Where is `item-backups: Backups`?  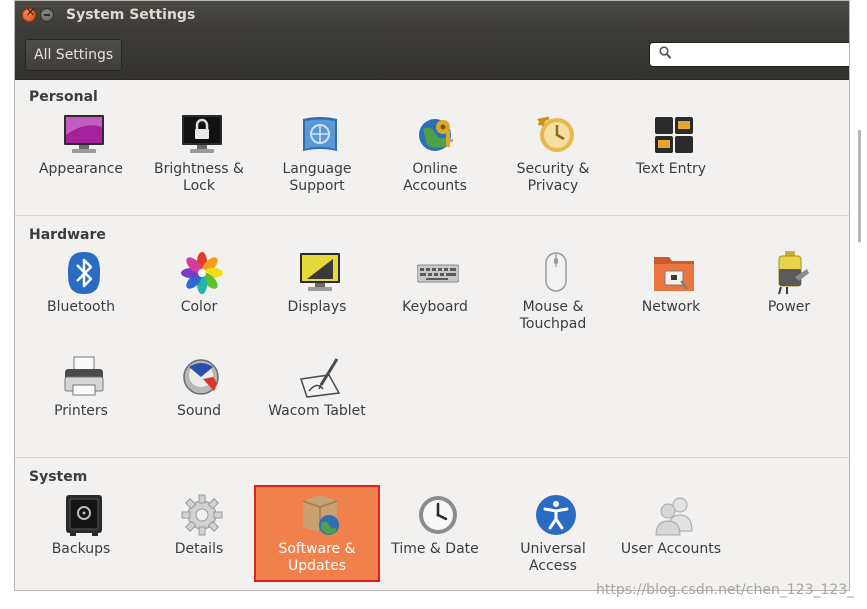 item-backups: Backups is located at coordinates (81, 536).